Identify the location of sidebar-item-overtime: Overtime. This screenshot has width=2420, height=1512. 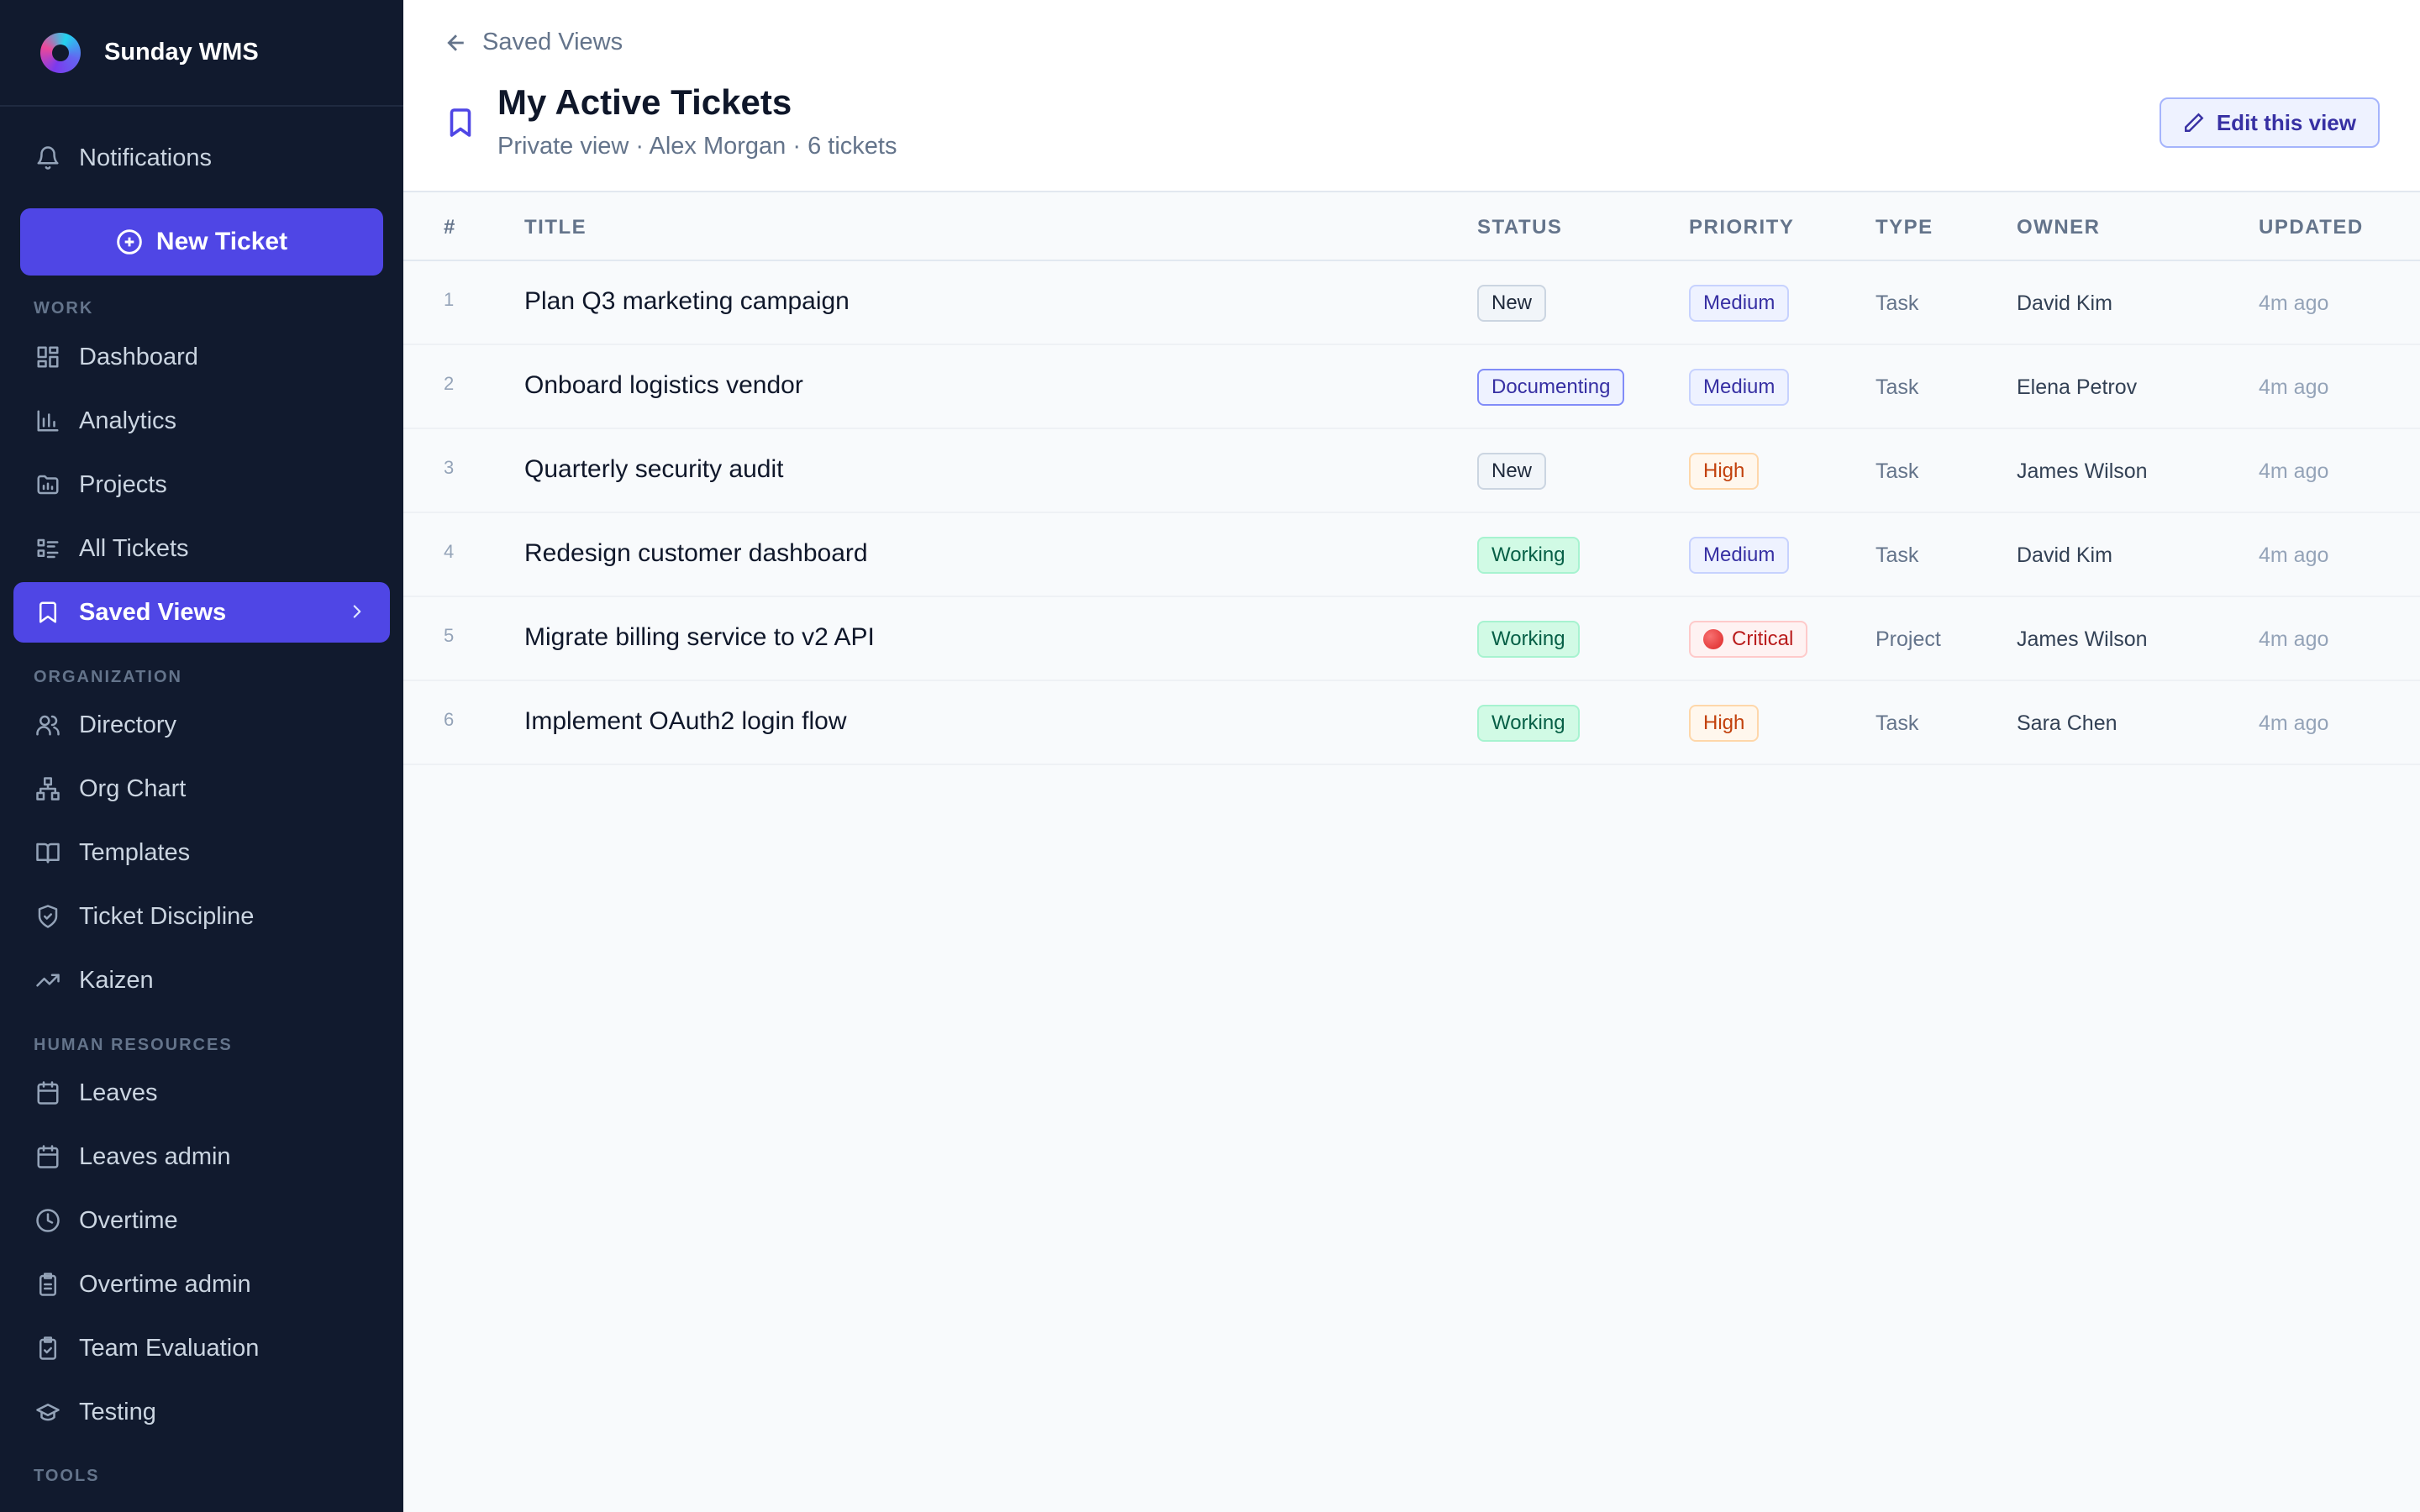
(202, 1220).